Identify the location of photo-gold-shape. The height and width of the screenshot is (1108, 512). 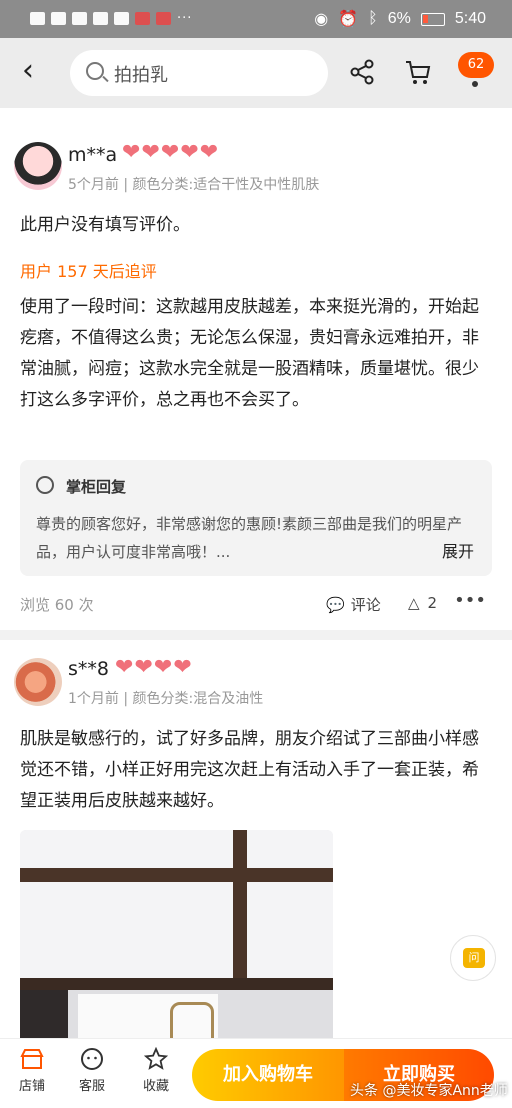
(192, 1022).